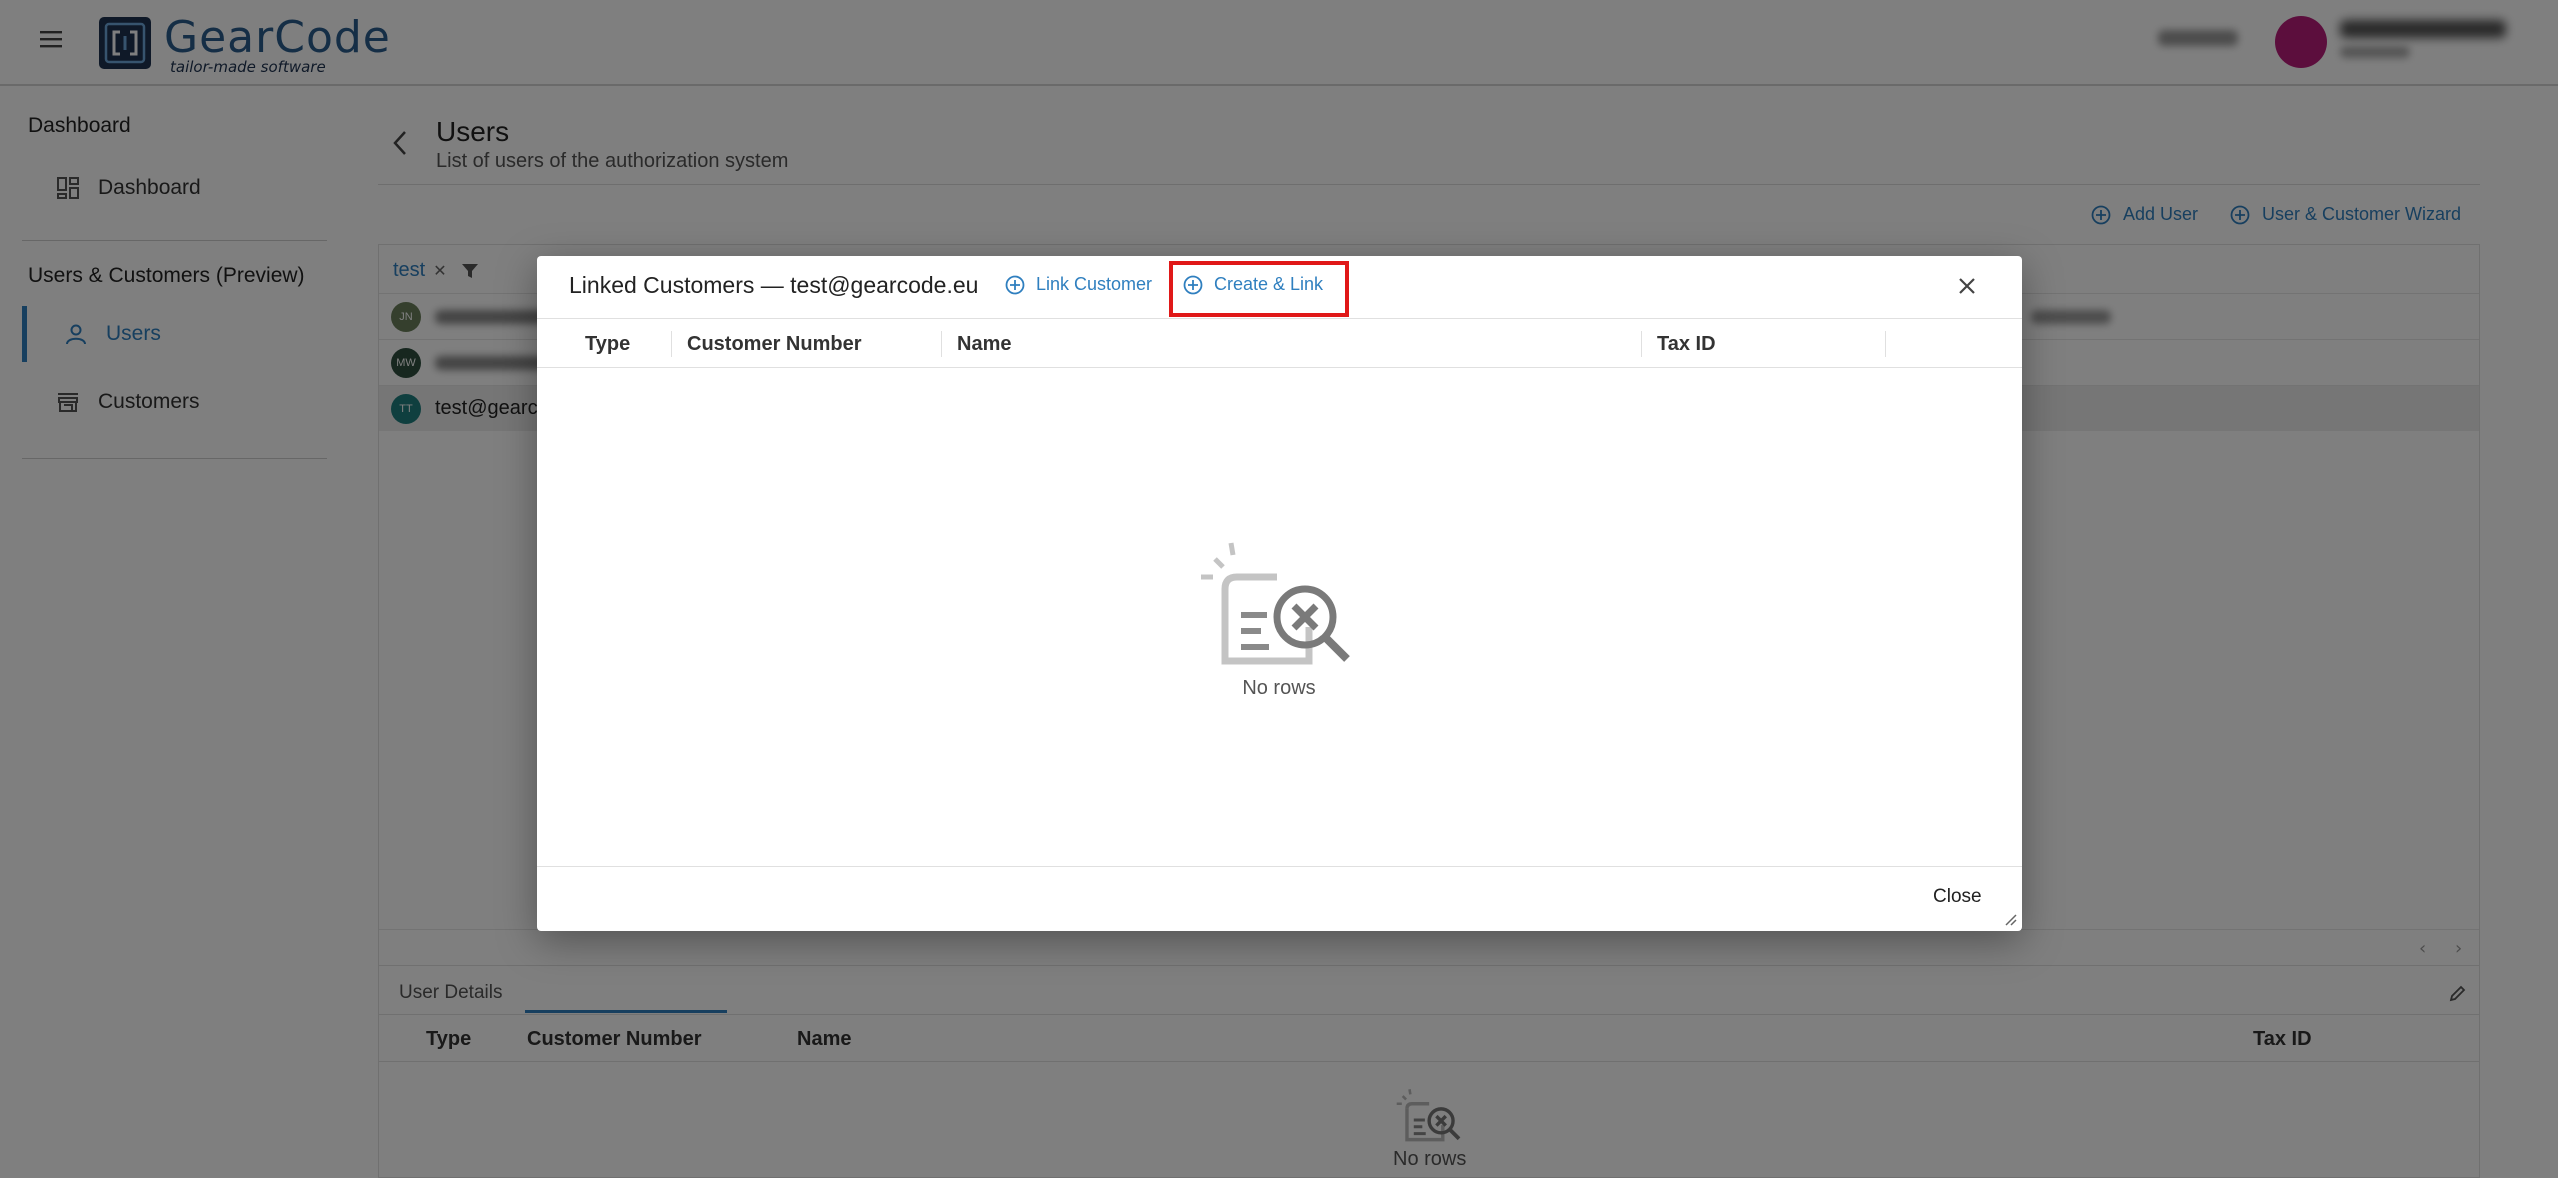 The width and height of the screenshot is (2558, 1178). Describe the element at coordinates (774, 344) in the screenshot. I see `column-header-customer-number: Customer Number` at that location.